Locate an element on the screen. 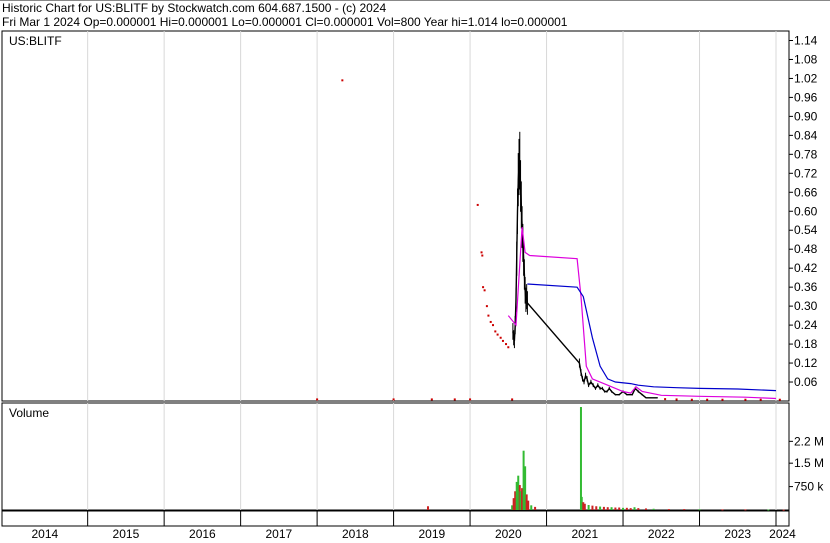 This screenshot has height=543, width=830. y-tick-label: 0.54 is located at coordinates (806, 230).